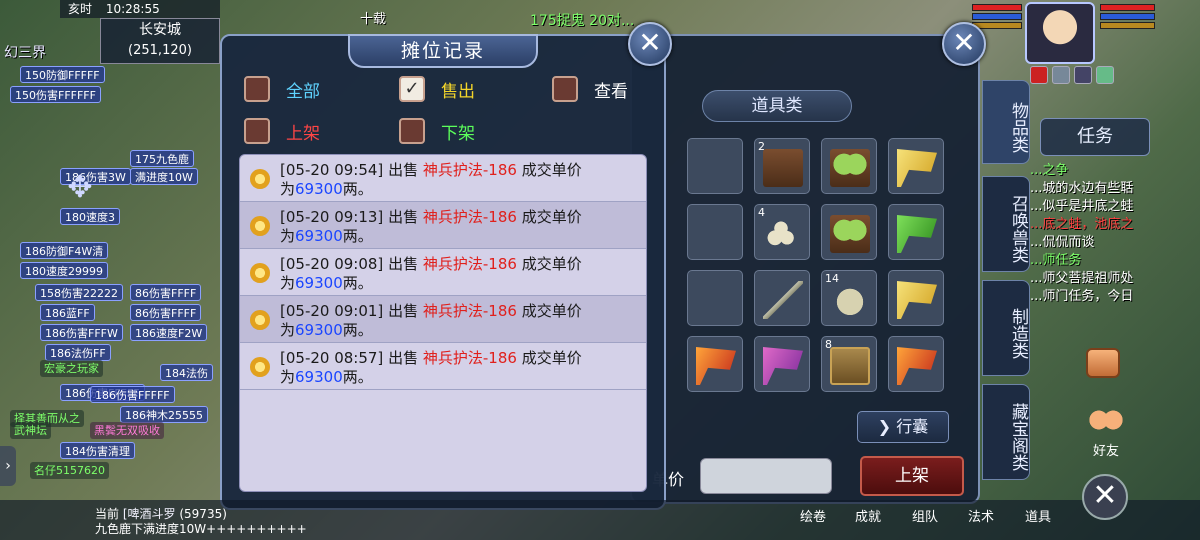 The image size is (1200, 540). I want to click on stall-name-label: 180速度29999, so click(64, 270).